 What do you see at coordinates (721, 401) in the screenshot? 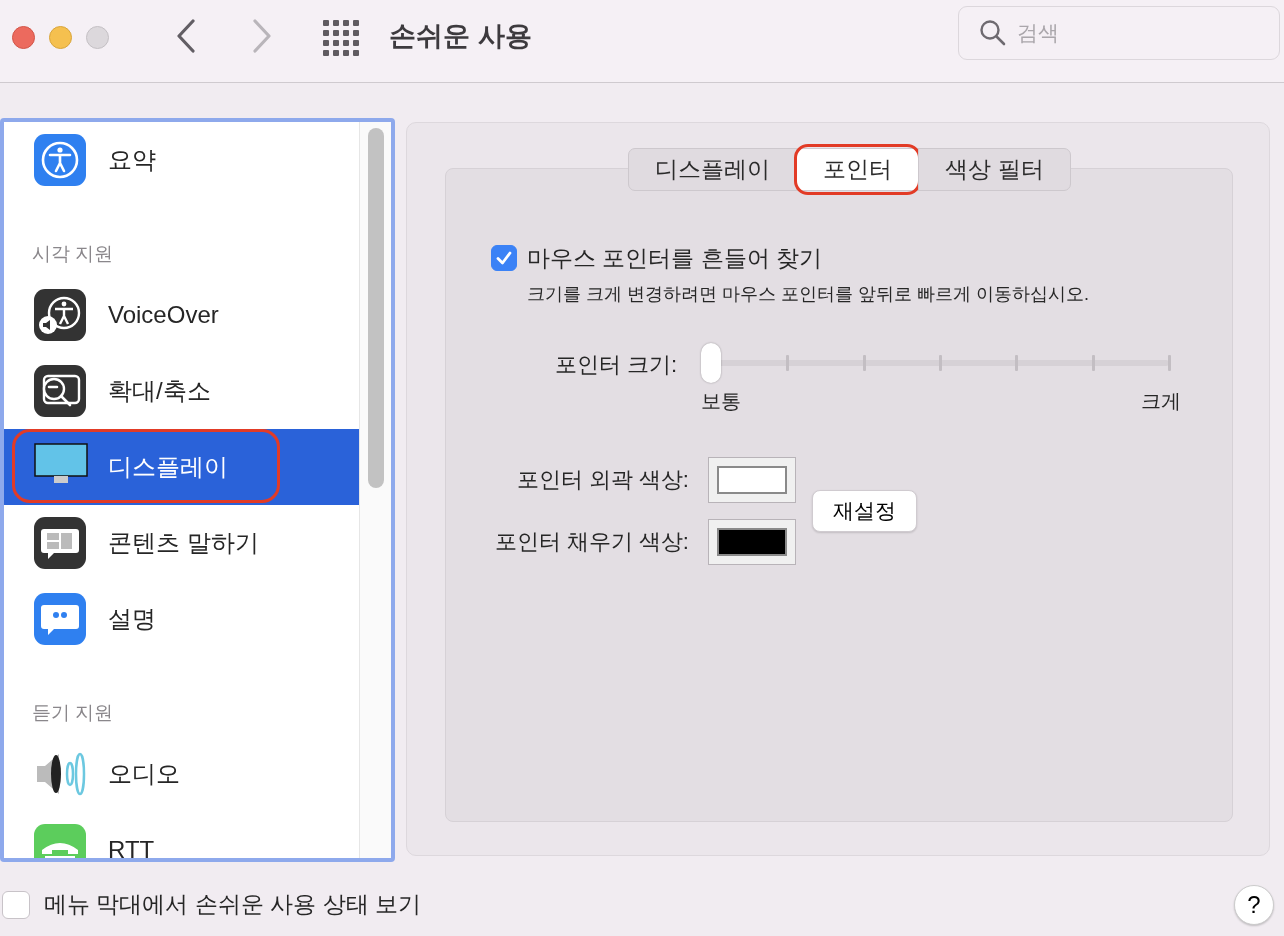
I see `min-label: 보통` at bounding box center [721, 401].